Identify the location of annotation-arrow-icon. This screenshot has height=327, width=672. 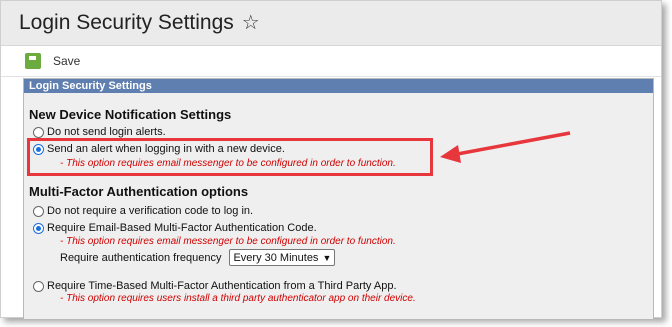
(505, 147).